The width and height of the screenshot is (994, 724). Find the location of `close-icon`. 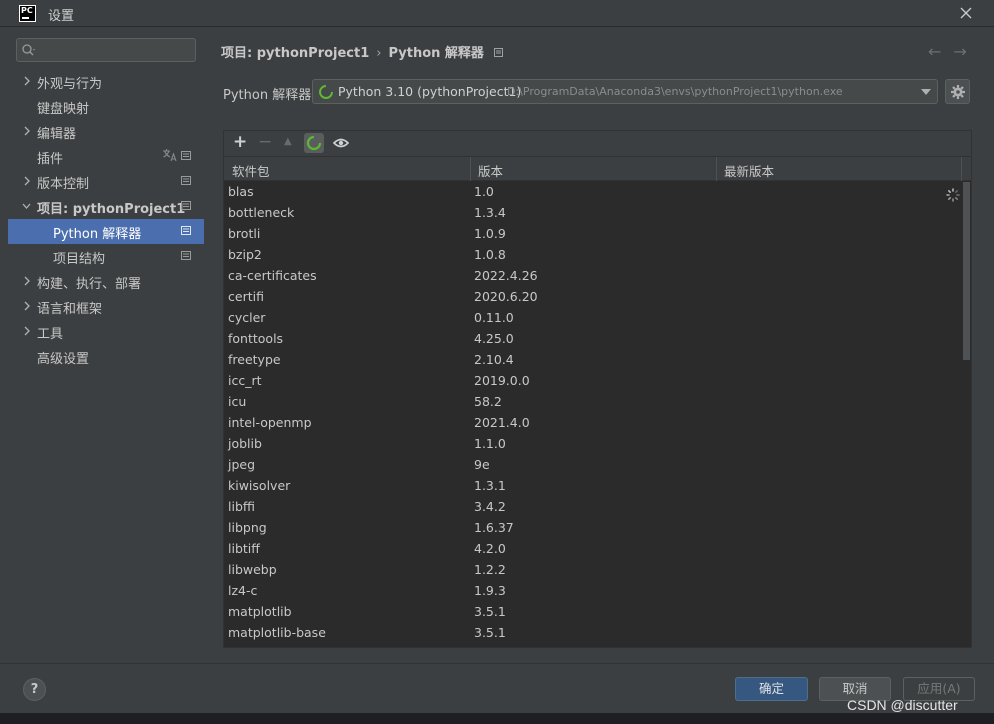

close-icon is located at coordinates (966, 13).